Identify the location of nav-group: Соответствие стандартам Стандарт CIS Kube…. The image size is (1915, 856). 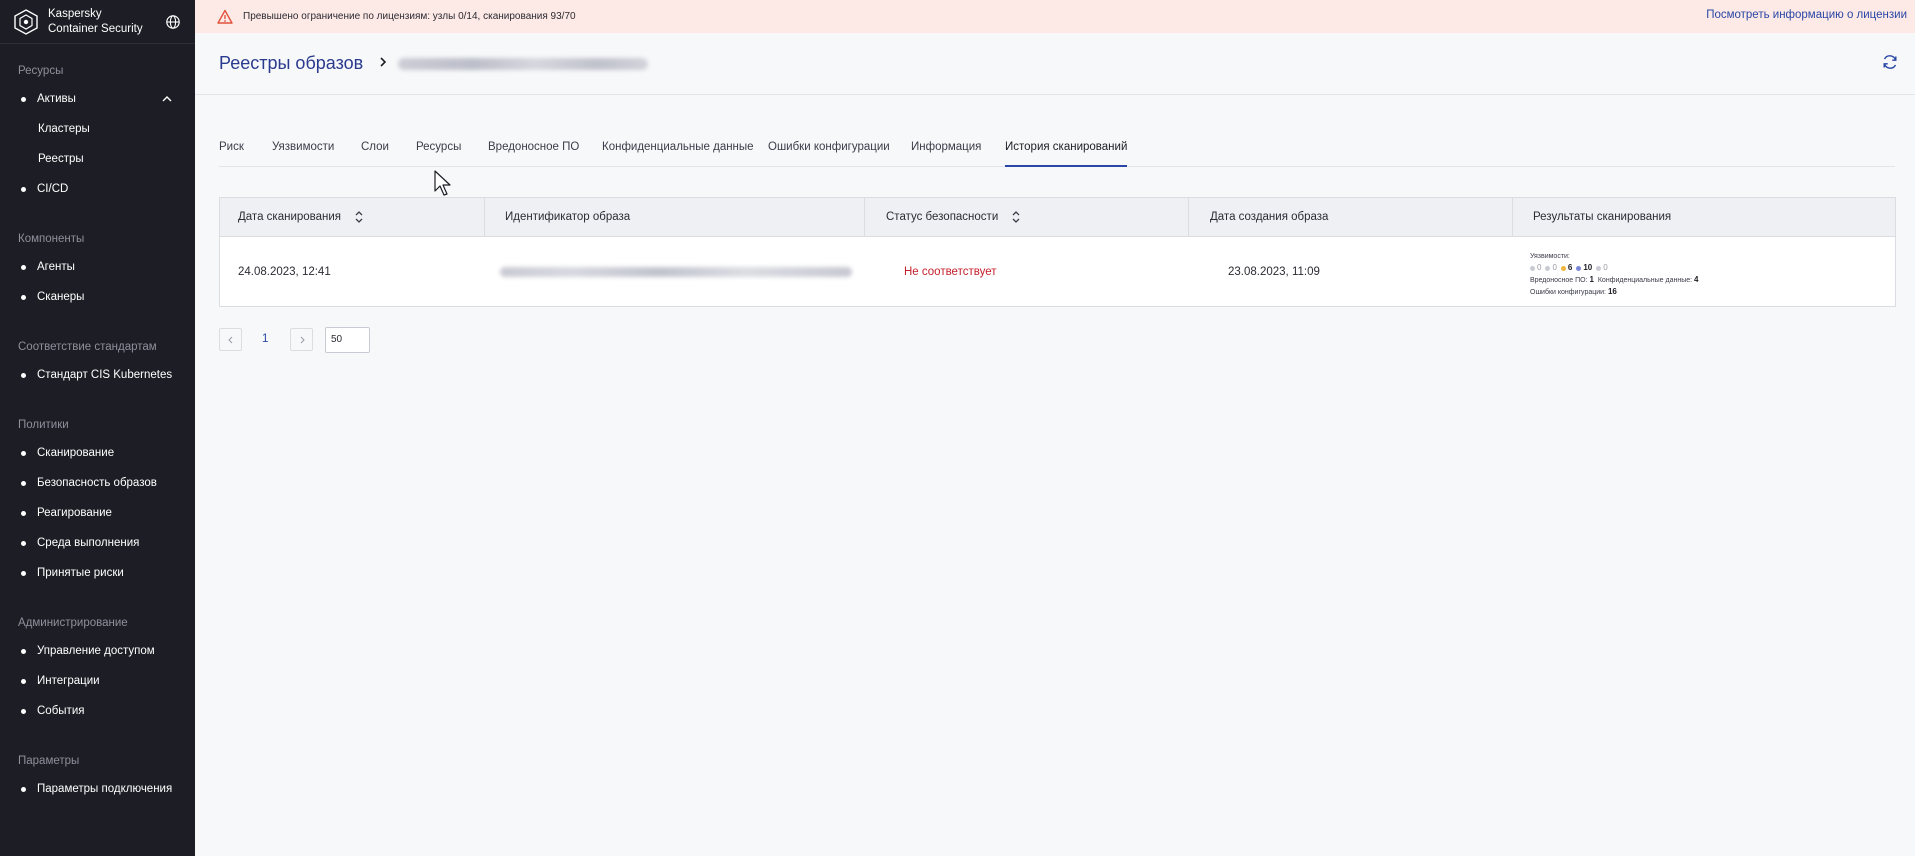
(97, 362).